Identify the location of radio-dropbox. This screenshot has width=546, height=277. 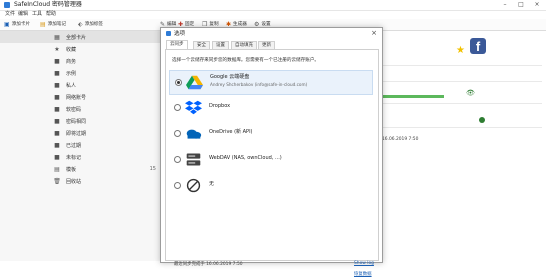
(177, 107).